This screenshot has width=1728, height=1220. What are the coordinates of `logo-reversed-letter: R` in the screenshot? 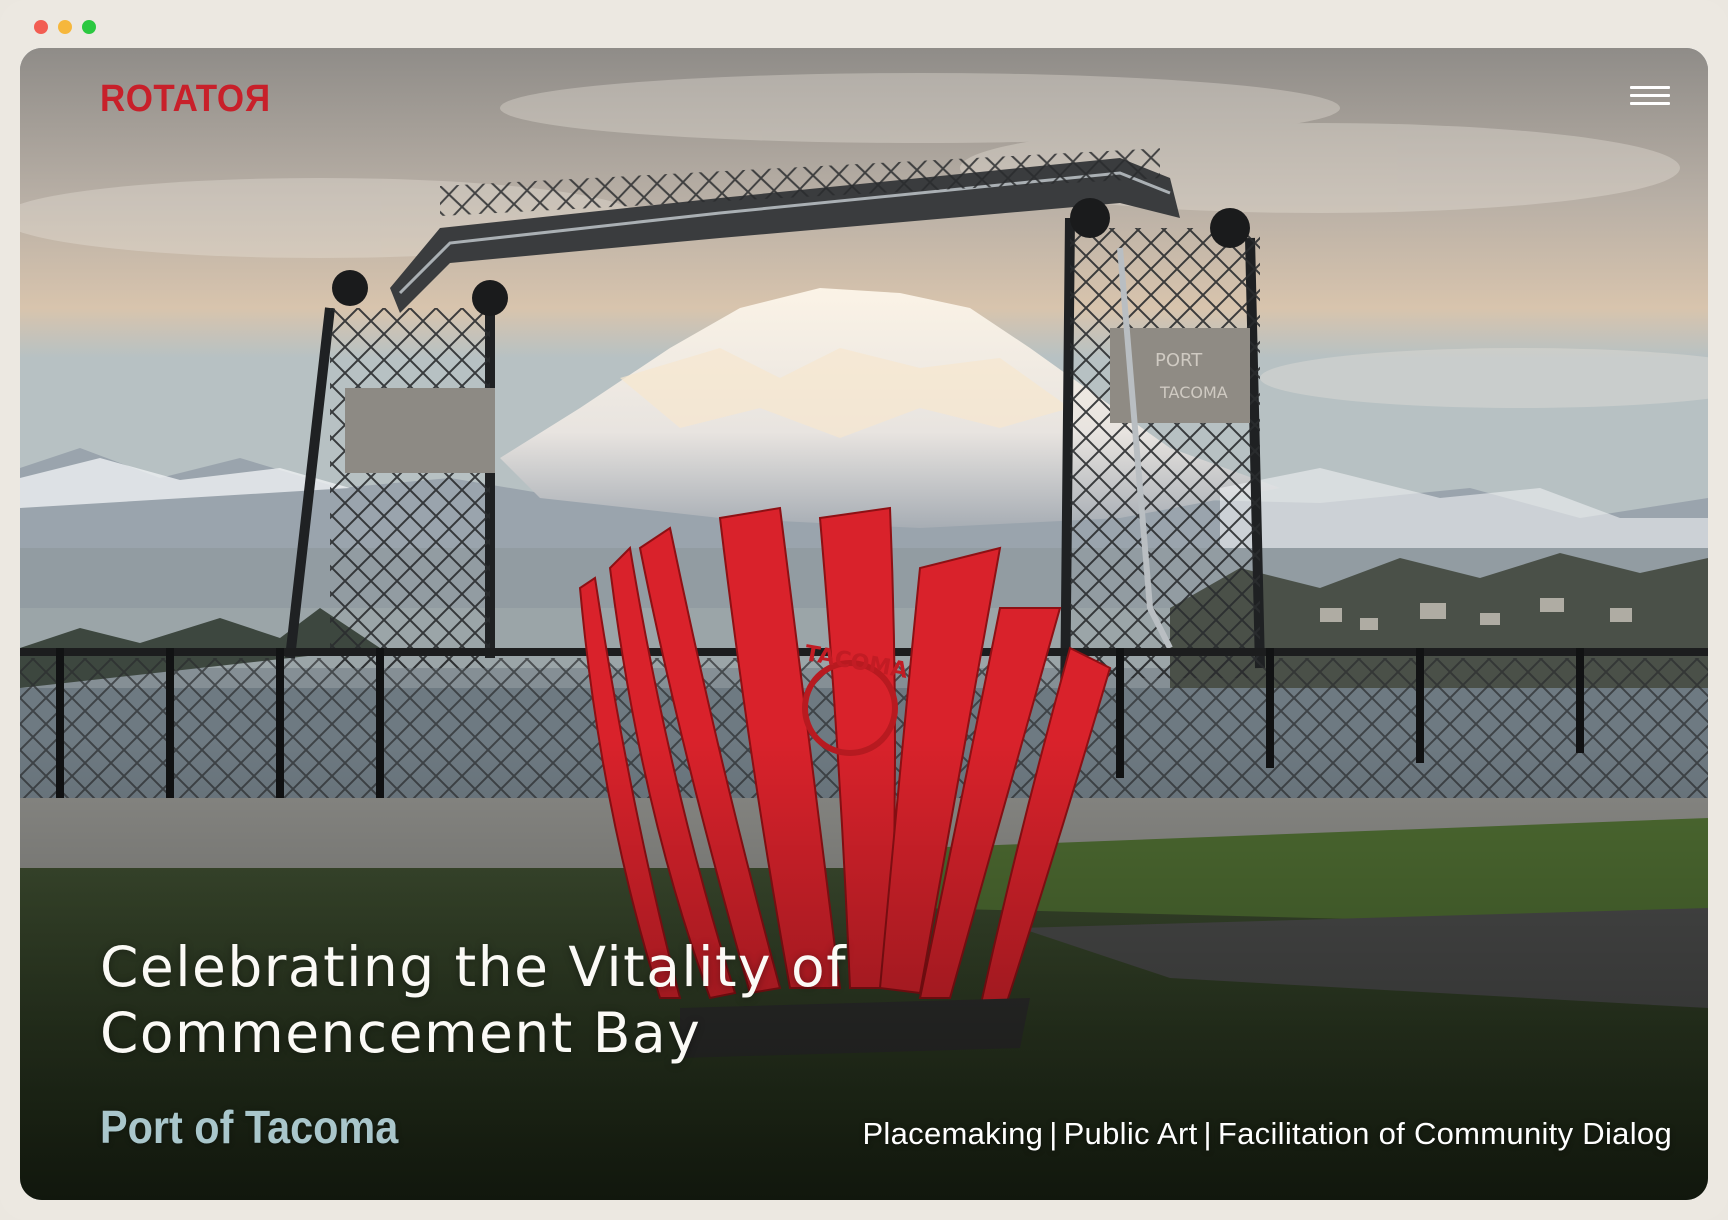 It's located at (257, 99).